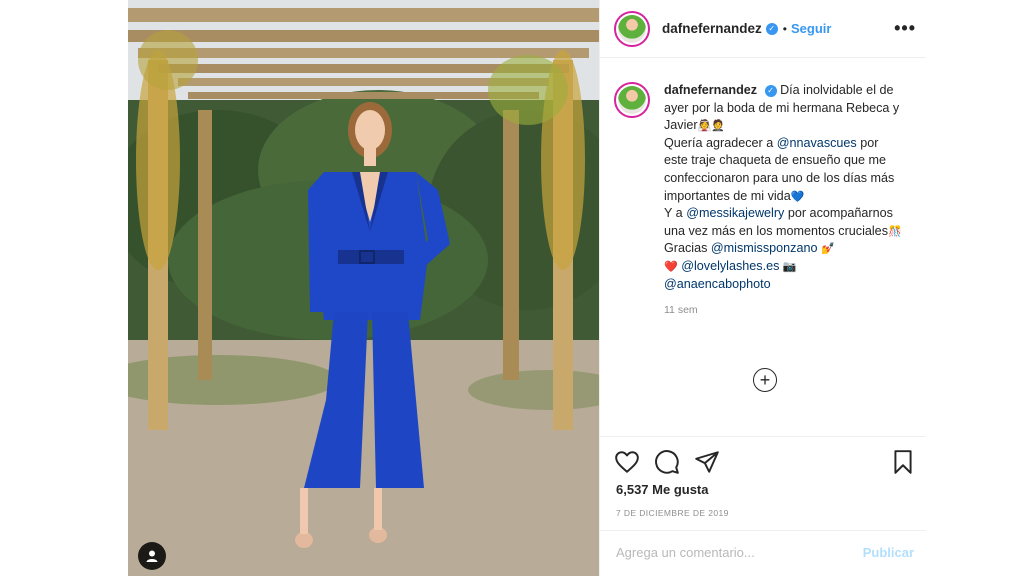  What do you see at coordinates (712, 28) in the screenshot?
I see `header-username: dafnefernandez` at bounding box center [712, 28].